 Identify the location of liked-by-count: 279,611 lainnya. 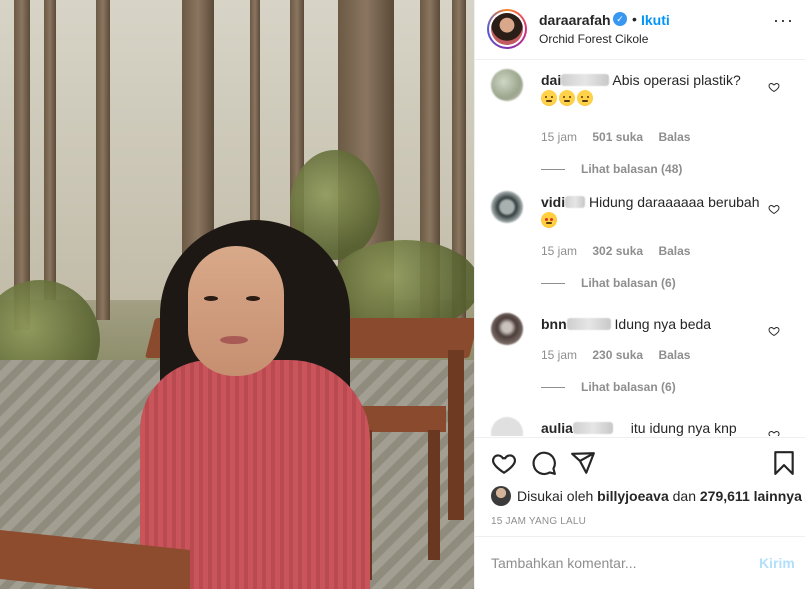
(751, 496).